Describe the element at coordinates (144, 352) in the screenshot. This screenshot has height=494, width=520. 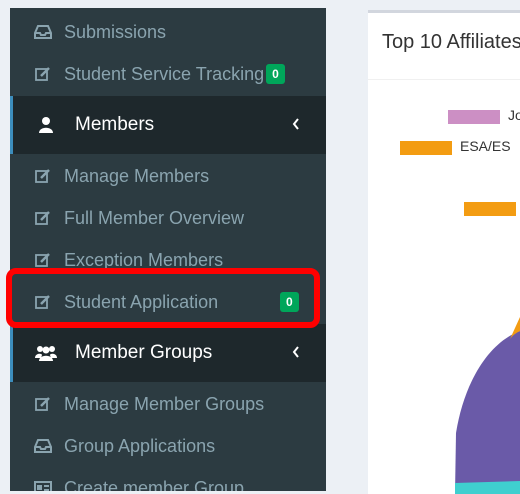
I see `menu-label: Member Groups` at that location.